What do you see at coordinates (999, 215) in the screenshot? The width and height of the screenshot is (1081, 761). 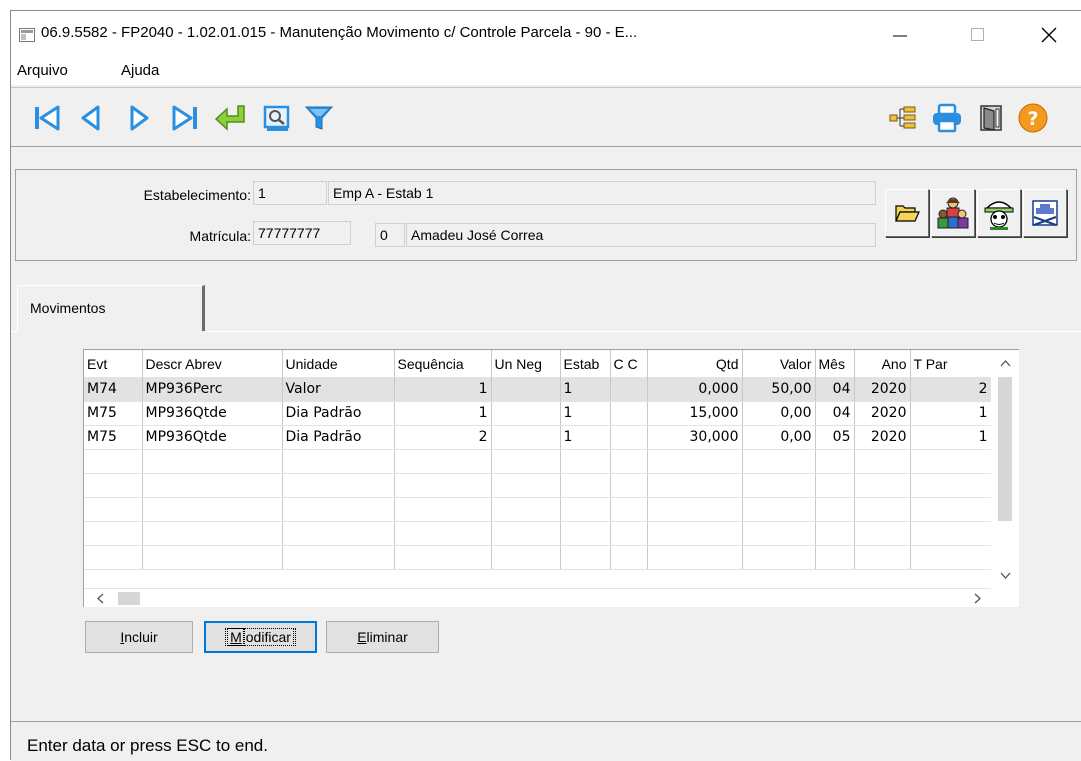 I see `detective-icon` at bounding box center [999, 215].